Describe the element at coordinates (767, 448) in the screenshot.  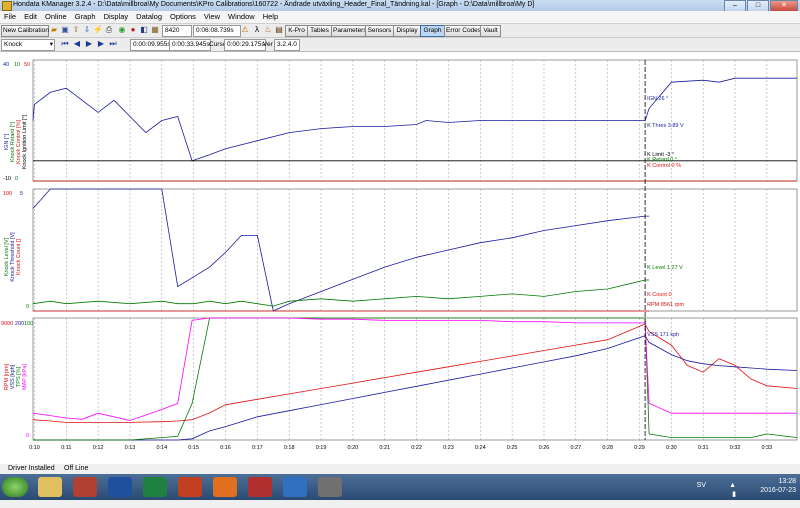
I see `x-tick-label: 0:33` at that location.